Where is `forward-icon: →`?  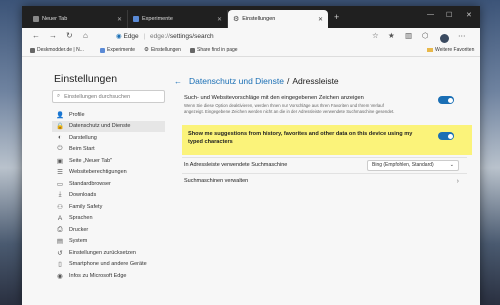
forward-icon: → is located at coordinates (53, 35).